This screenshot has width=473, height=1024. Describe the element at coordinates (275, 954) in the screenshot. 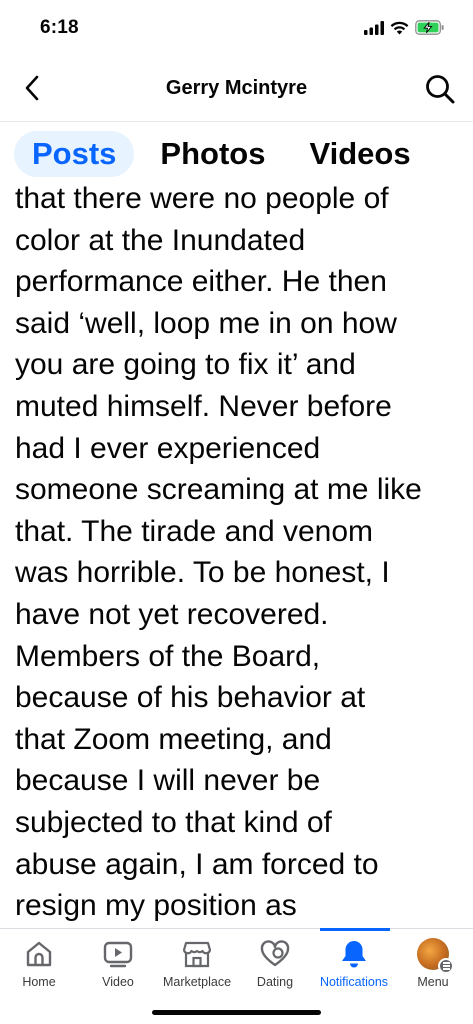

I see `dating-icon` at that location.